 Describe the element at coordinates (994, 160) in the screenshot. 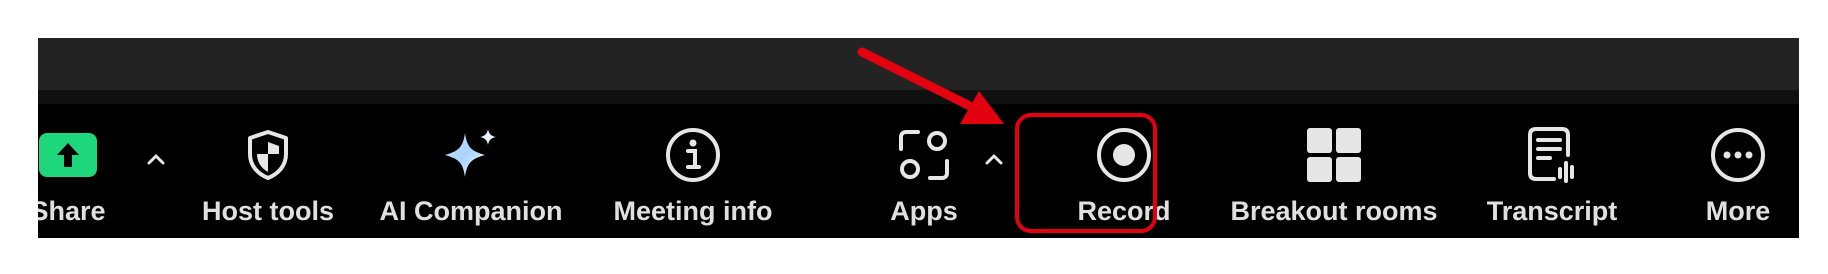

I see `apps-options-chevron-up-icon` at that location.